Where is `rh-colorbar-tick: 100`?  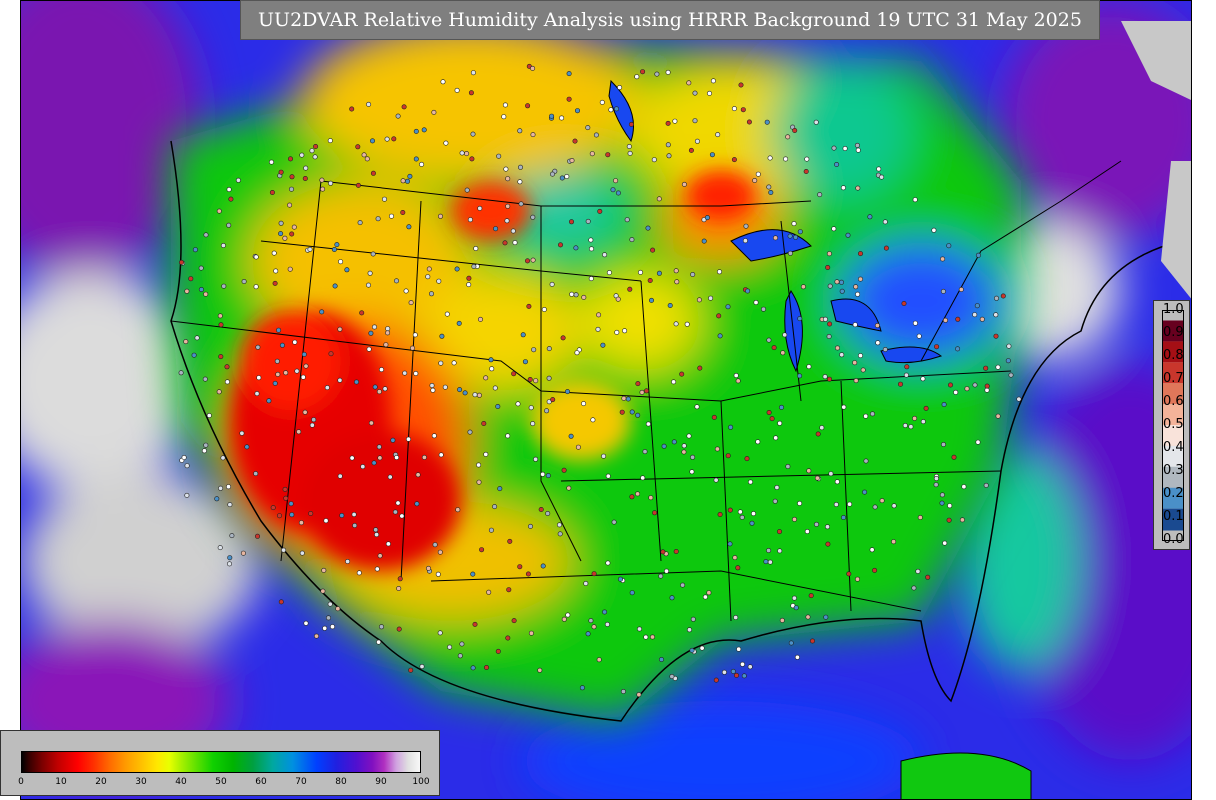 rh-colorbar-tick: 100 is located at coordinates (421, 782).